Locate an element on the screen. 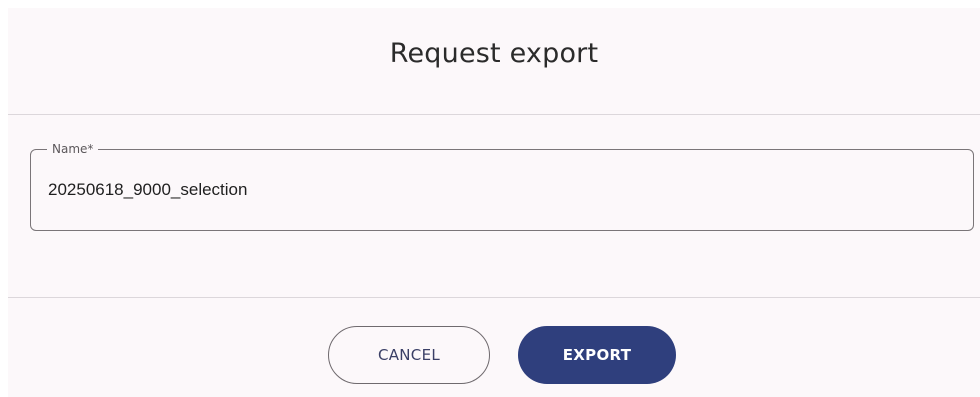 The width and height of the screenshot is (980, 397). title-divider is located at coordinates (494, 114).